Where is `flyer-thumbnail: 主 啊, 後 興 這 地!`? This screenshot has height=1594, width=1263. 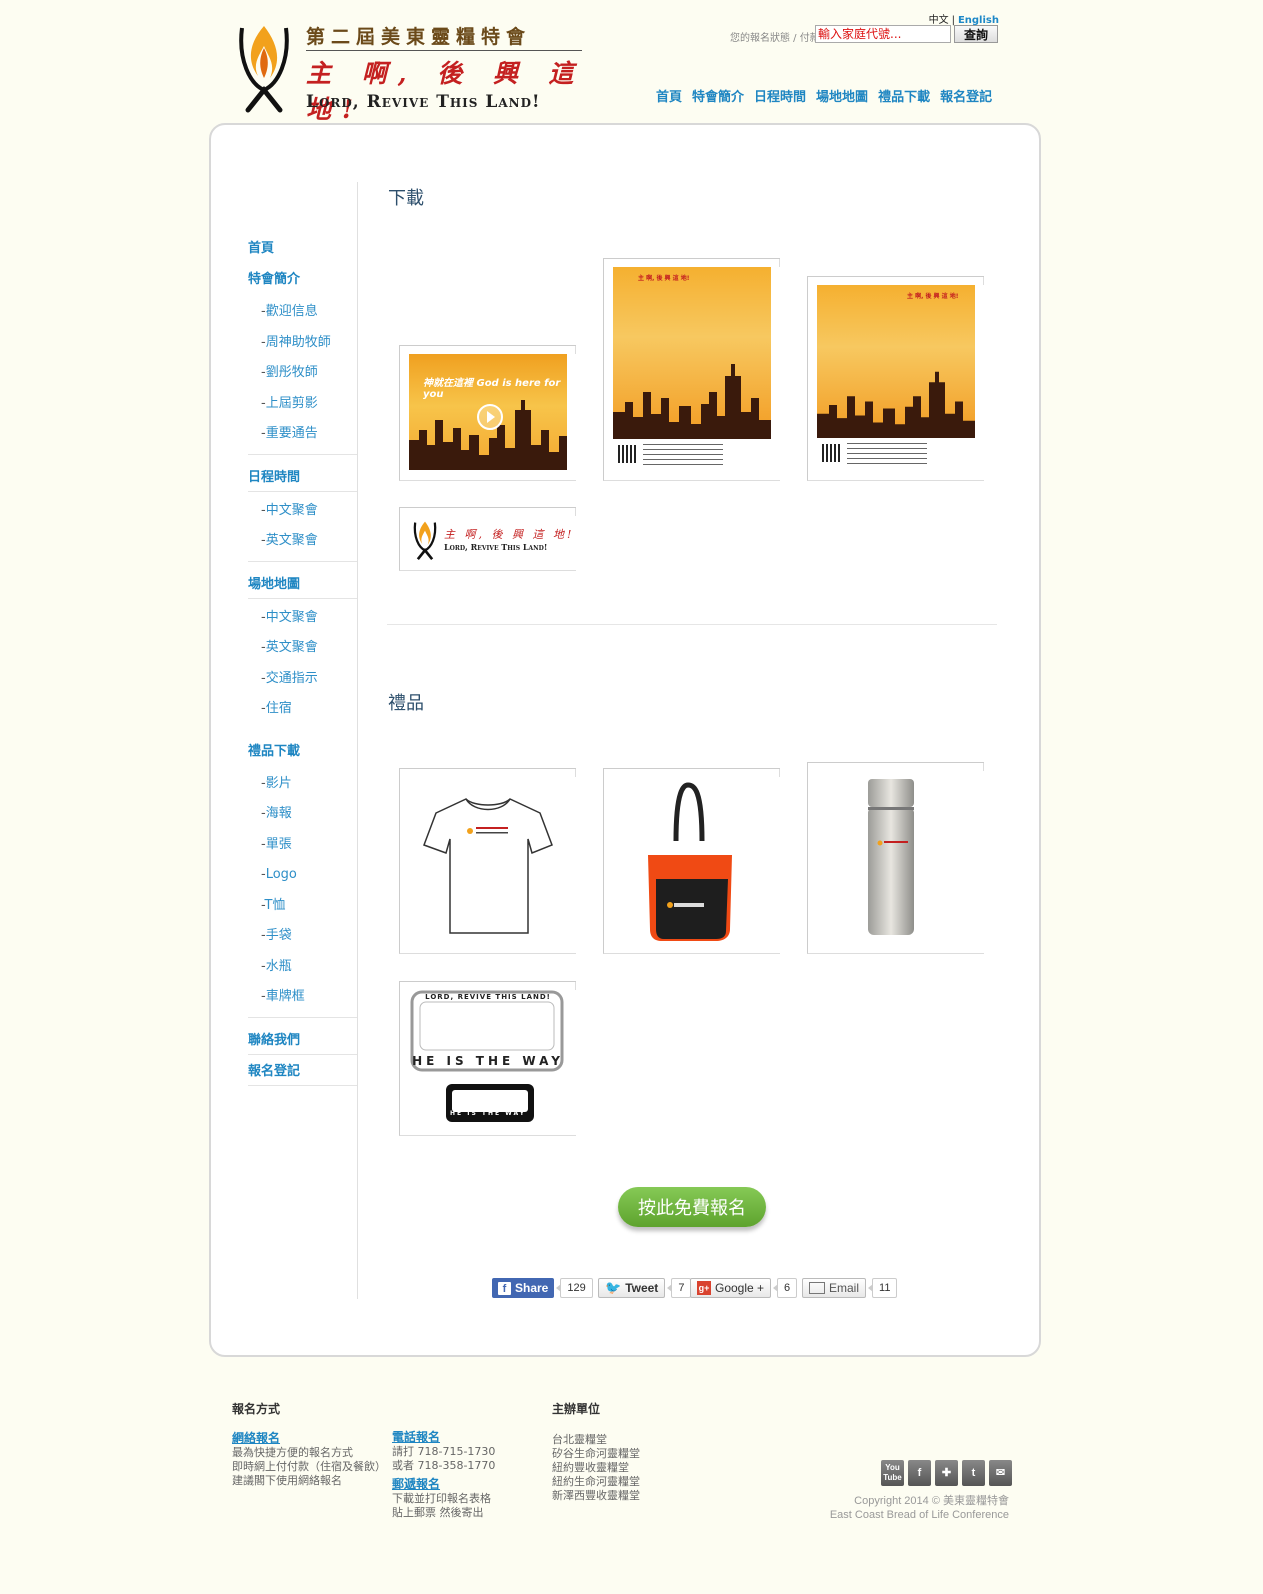
flyer-thumbnail: 主 啊, 後 興 這 地! is located at coordinates (895, 378).